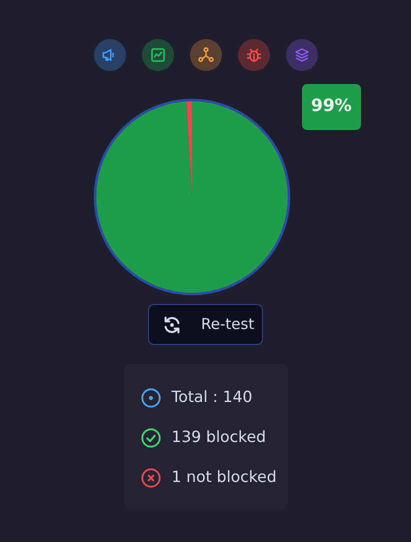  I want to click on chart-icon, so click(158, 55).